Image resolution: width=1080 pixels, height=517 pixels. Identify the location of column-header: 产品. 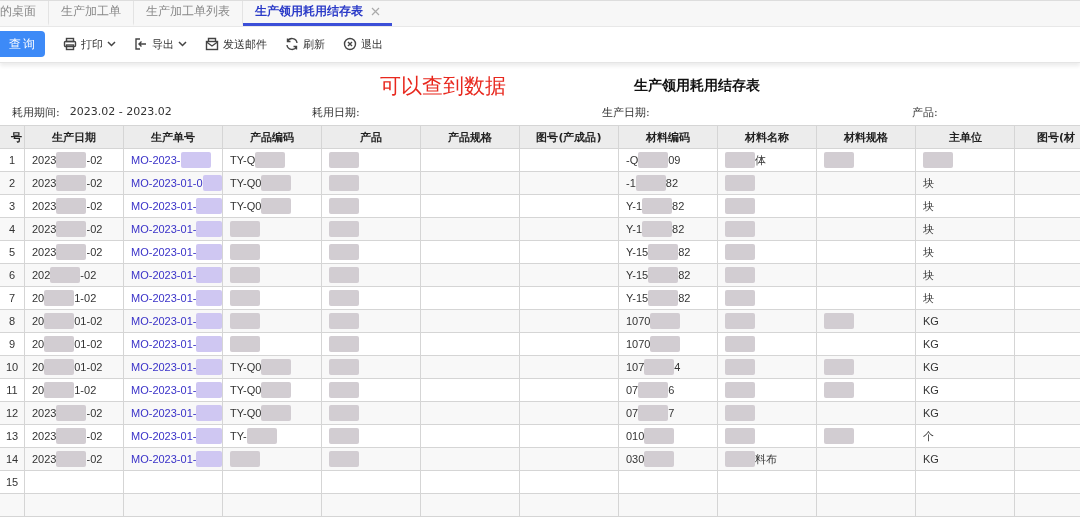
(371, 137).